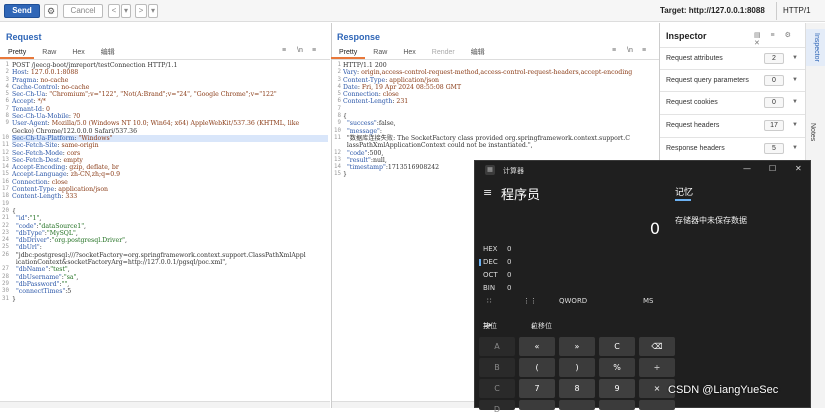  Describe the element at coordinates (657, 367) in the screenshot. I see `calc-key: ÷` at that location.